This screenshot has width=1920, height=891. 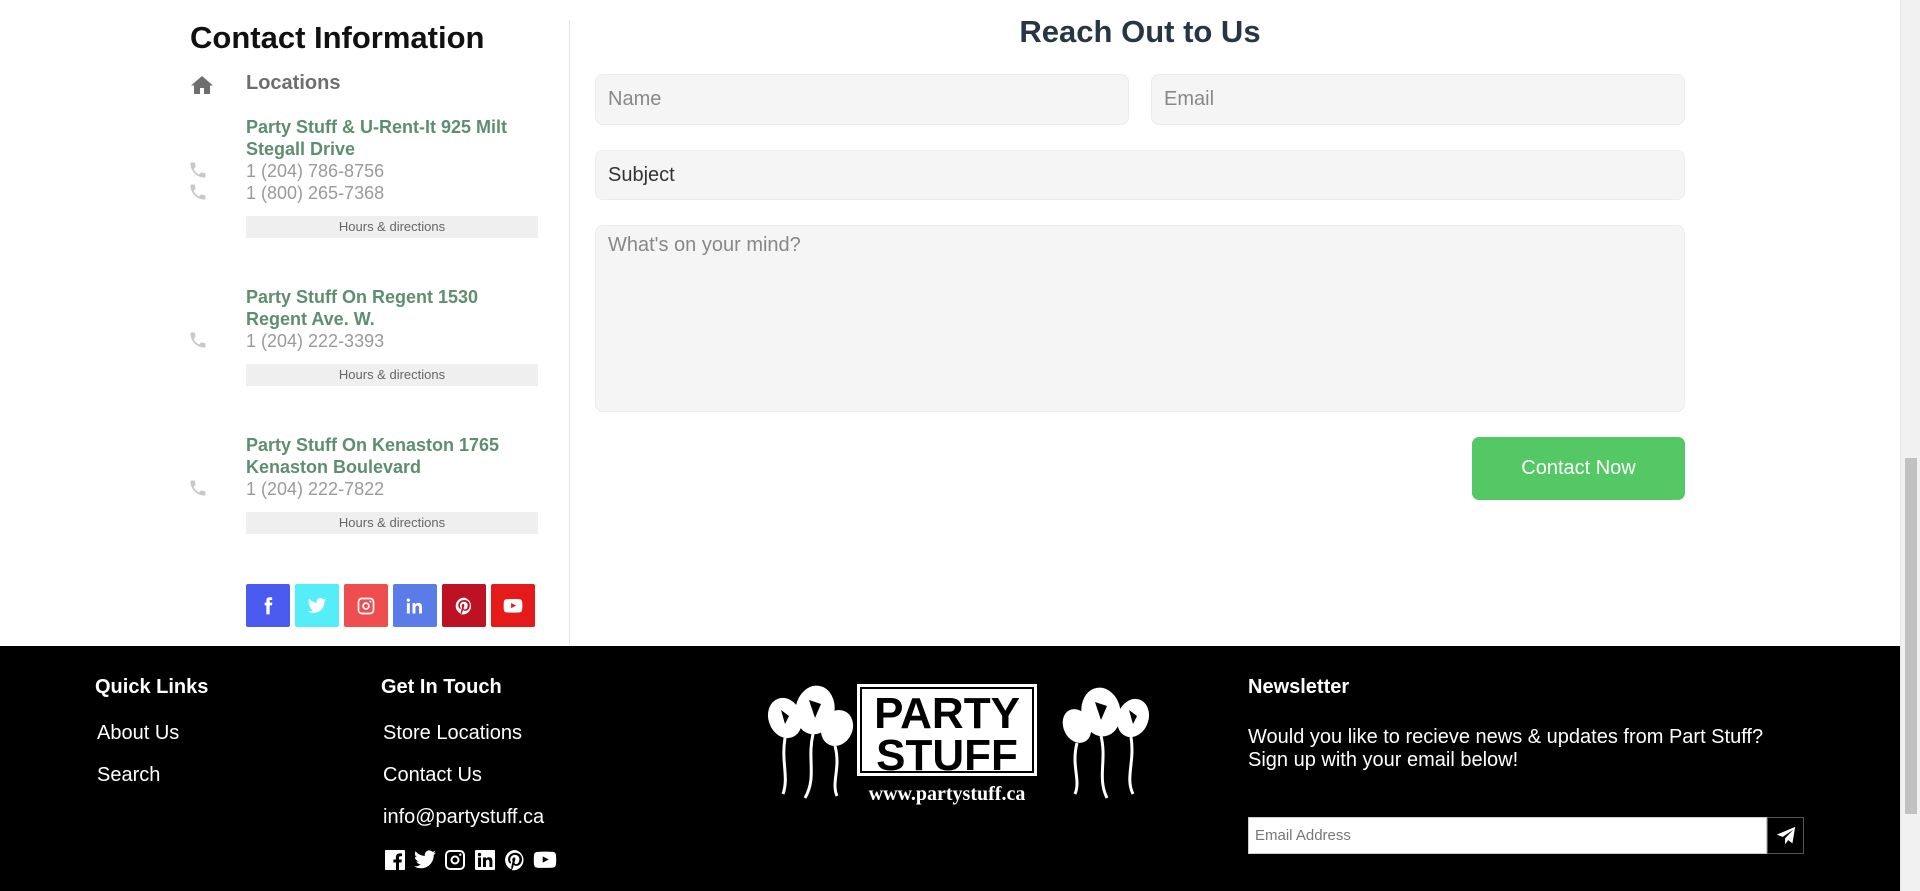 What do you see at coordinates (392, 341) in the screenshot?
I see `location-phone: 1 (204) 222-3393` at bounding box center [392, 341].